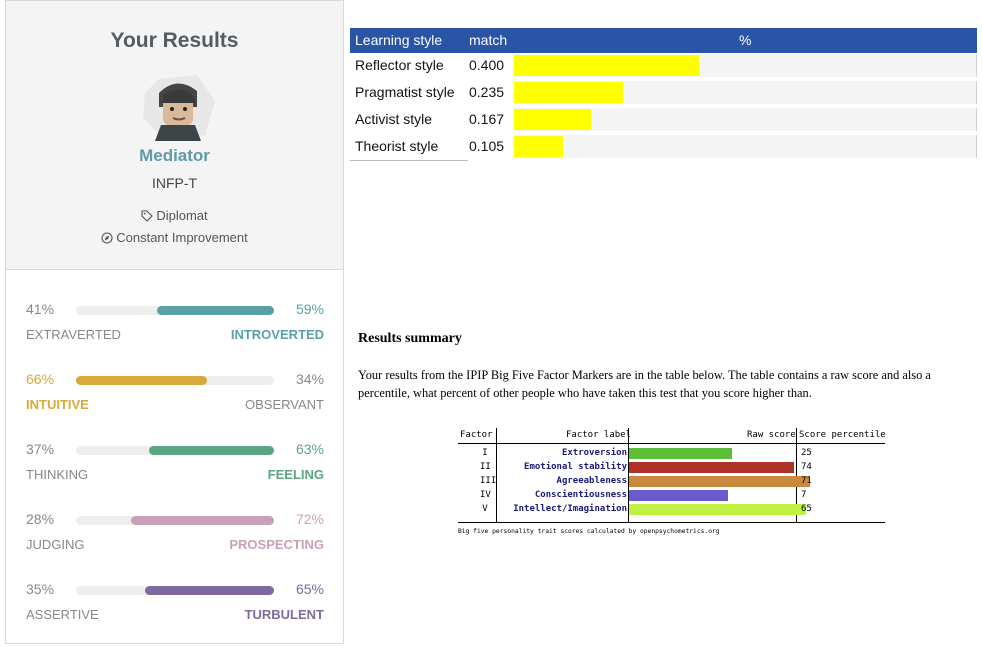 This screenshot has height=652, width=982. I want to click on big-five-row: V Intellect/Imagination 65, so click(671, 510).